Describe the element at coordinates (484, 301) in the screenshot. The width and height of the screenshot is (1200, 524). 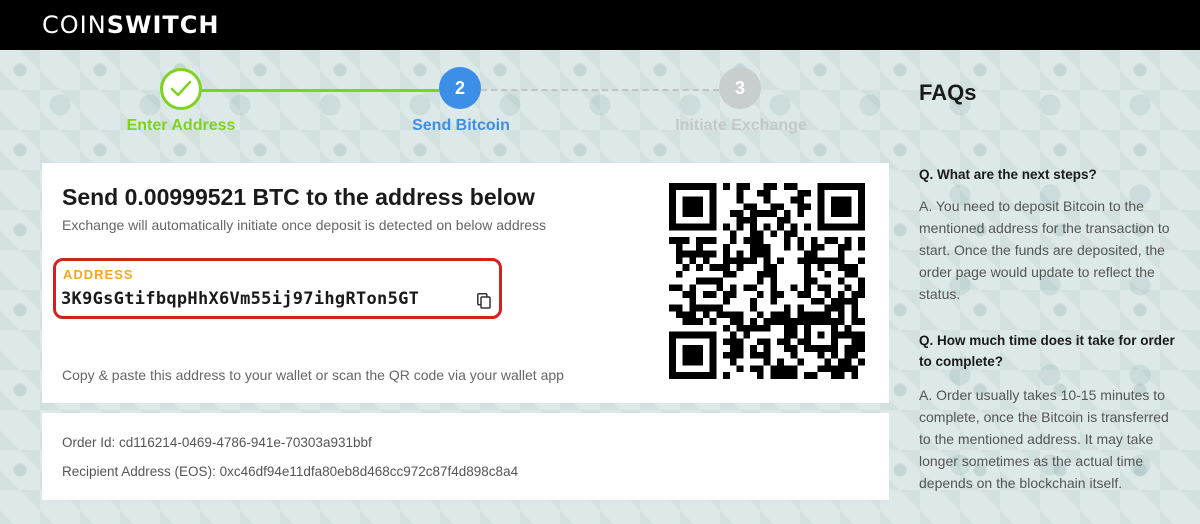
I see `copy-icon` at that location.